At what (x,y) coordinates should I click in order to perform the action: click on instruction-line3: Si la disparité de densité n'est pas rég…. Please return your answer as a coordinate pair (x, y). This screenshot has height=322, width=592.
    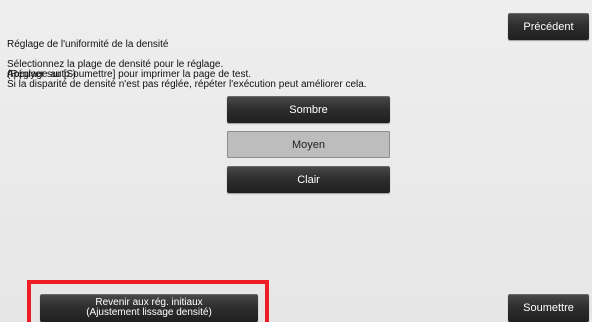
    Looking at the image, I should click on (187, 84).